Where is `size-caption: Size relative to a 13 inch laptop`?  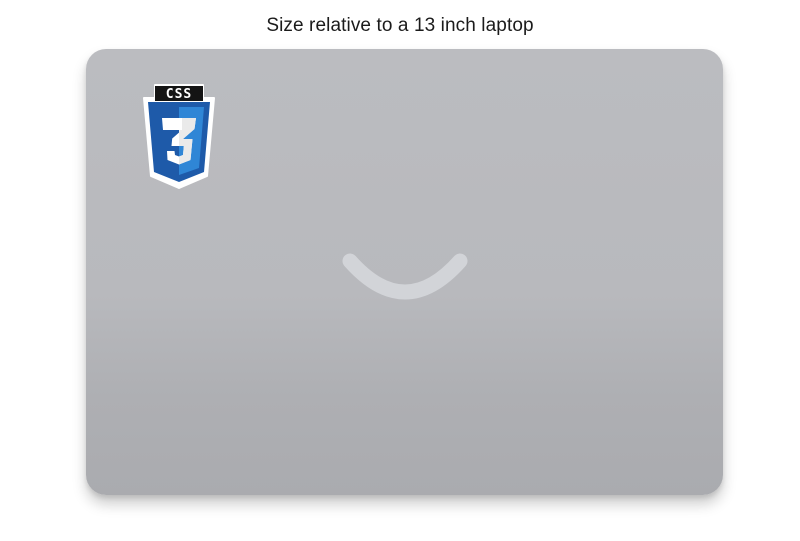
size-caption: Size relative to a 13 inch laptop is located at coordinates (400, 25).